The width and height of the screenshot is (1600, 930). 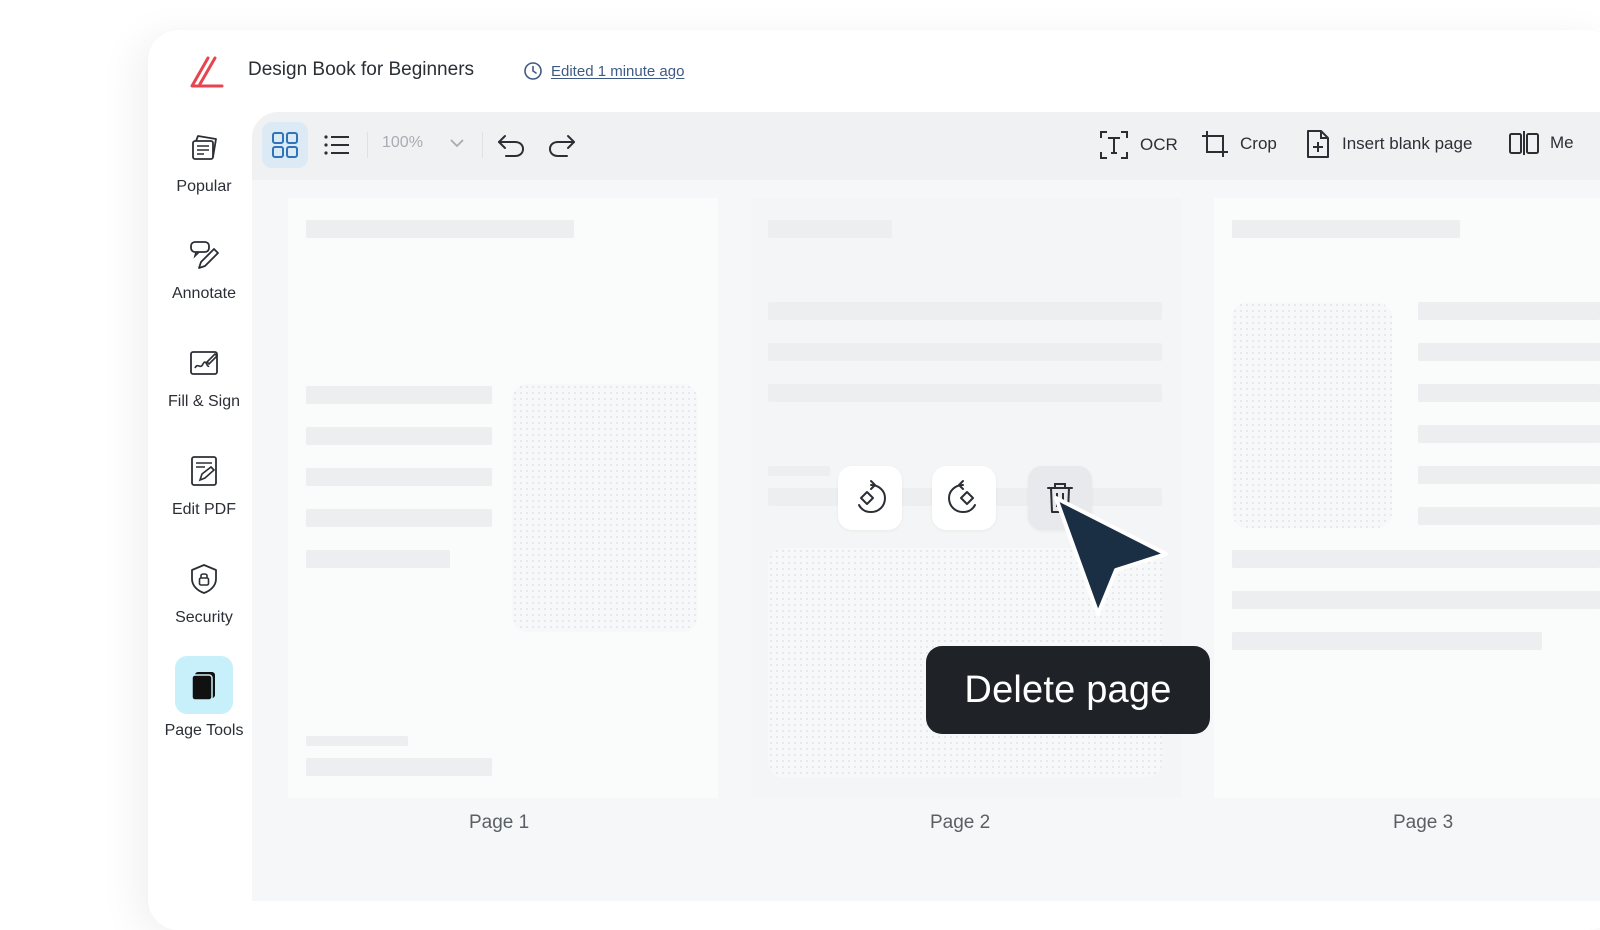 I want to click on sidebar-item-label: Popular, so click(x=204, y=186).